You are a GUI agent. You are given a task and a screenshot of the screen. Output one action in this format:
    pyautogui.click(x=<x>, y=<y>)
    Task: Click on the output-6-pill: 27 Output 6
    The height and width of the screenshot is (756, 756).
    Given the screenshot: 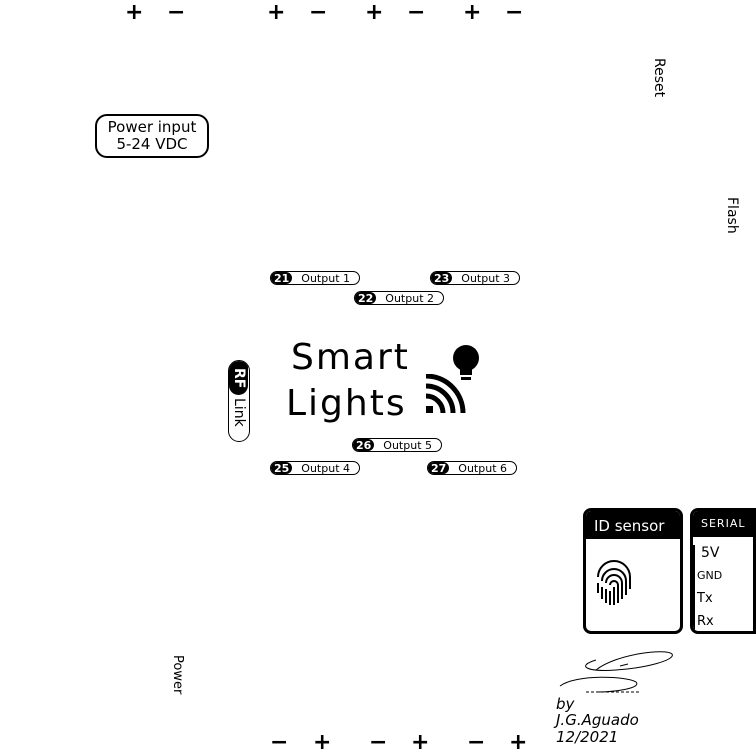 What is the action you would take?
    pyautogui.click(x=472, y=468)
    